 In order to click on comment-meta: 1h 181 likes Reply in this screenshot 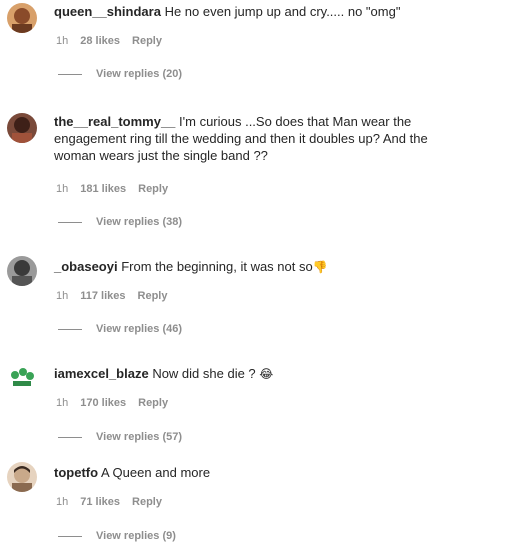, I will do `click(112, 189)`.